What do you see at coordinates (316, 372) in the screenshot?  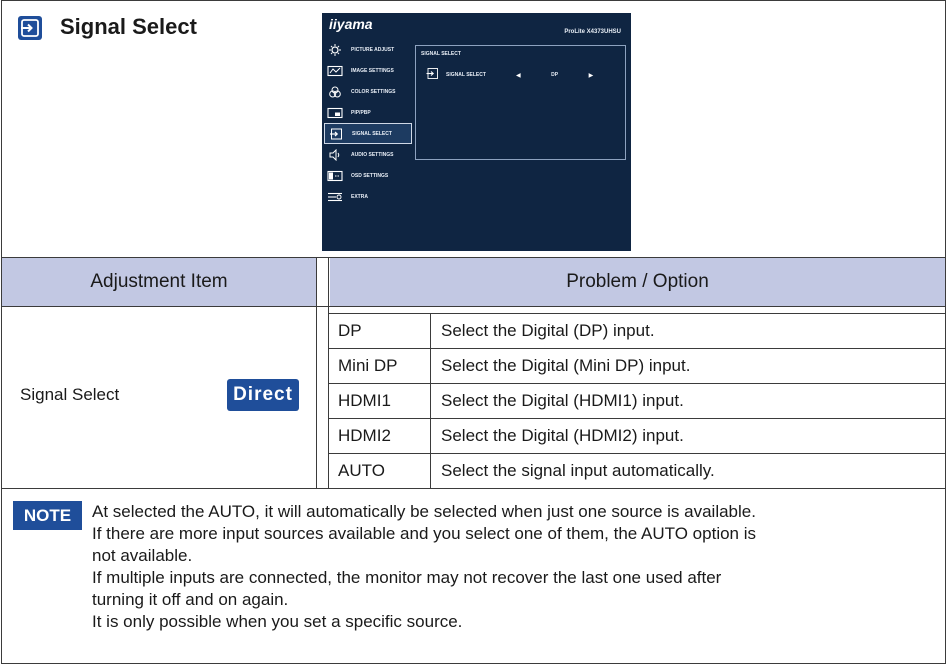 I see `column-divider` at bounding box center [316, 372].